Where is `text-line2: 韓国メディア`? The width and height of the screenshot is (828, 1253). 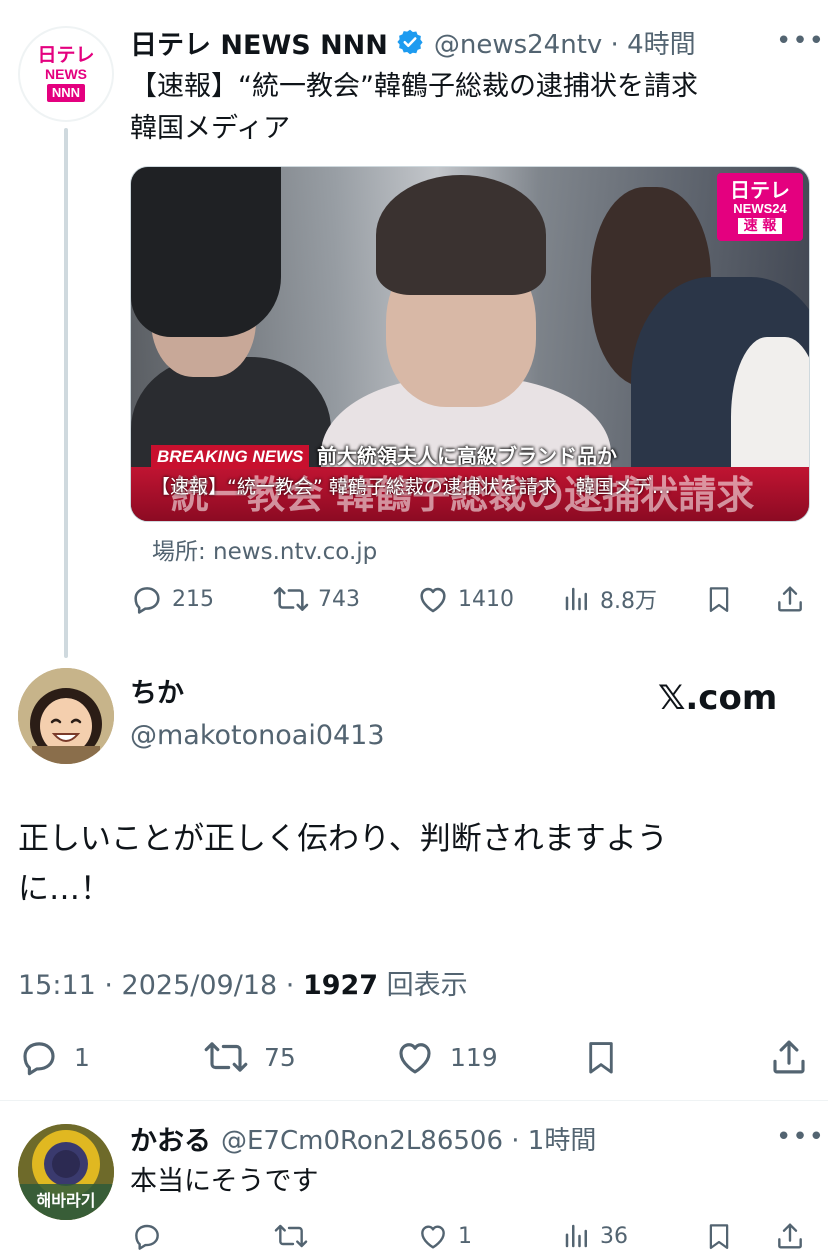
text-line2: 韓国メディア is located at coordinates (210, 128).